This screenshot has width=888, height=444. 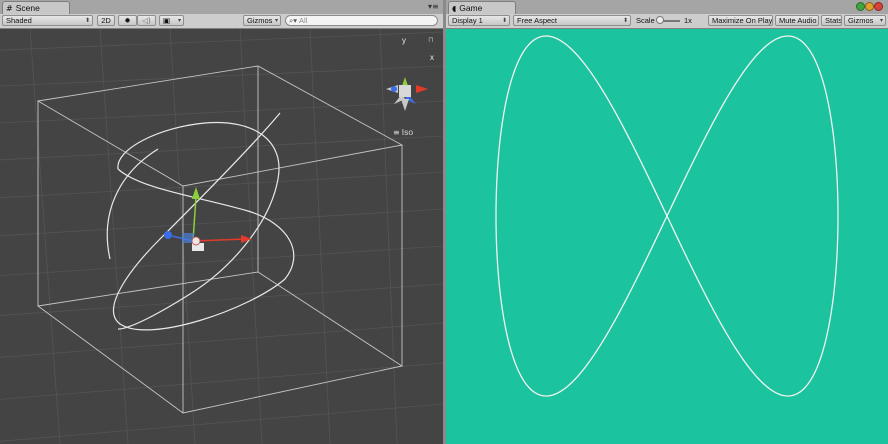 I want to click on speaker-icon: ◁), so click(x=146, y=20).